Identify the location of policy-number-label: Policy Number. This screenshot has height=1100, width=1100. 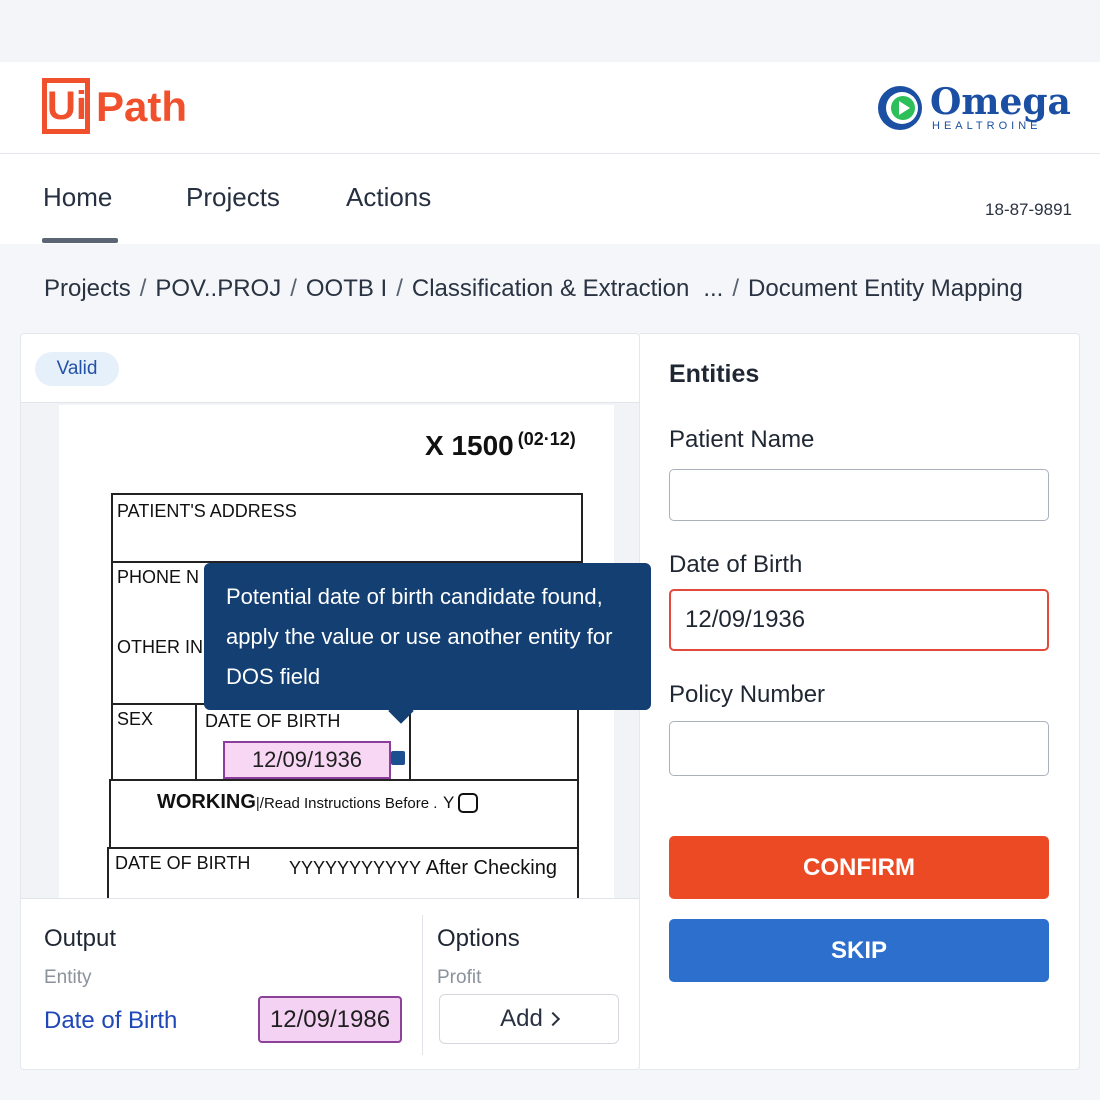
(747, 694).